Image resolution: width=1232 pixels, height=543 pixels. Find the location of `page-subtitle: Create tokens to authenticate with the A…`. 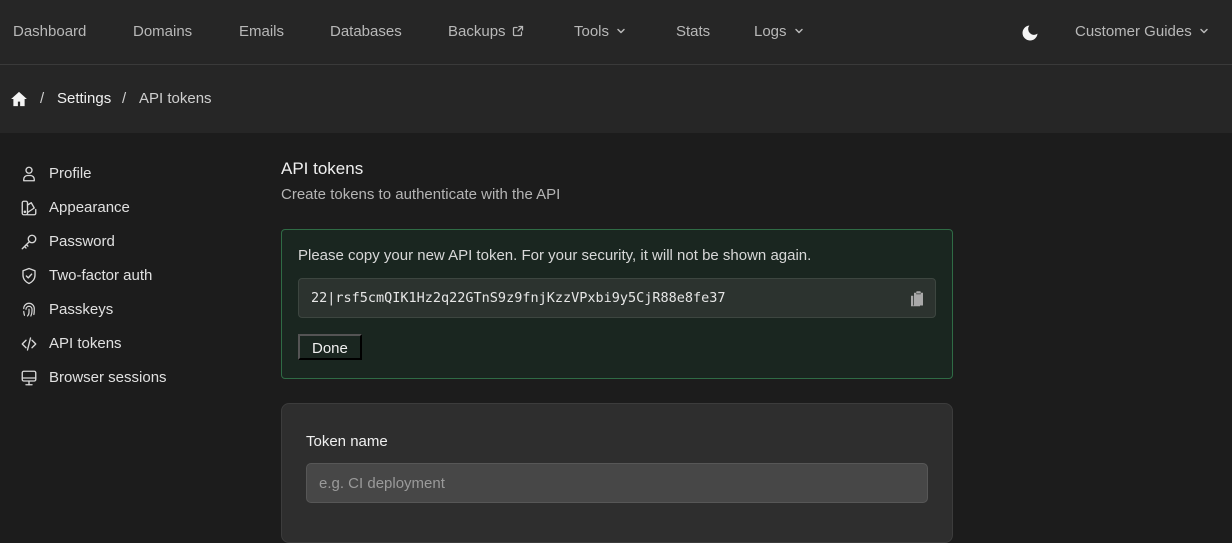

page-subtitle: Create tokens to authenticate with the A… is located at coordinates (421, 194).